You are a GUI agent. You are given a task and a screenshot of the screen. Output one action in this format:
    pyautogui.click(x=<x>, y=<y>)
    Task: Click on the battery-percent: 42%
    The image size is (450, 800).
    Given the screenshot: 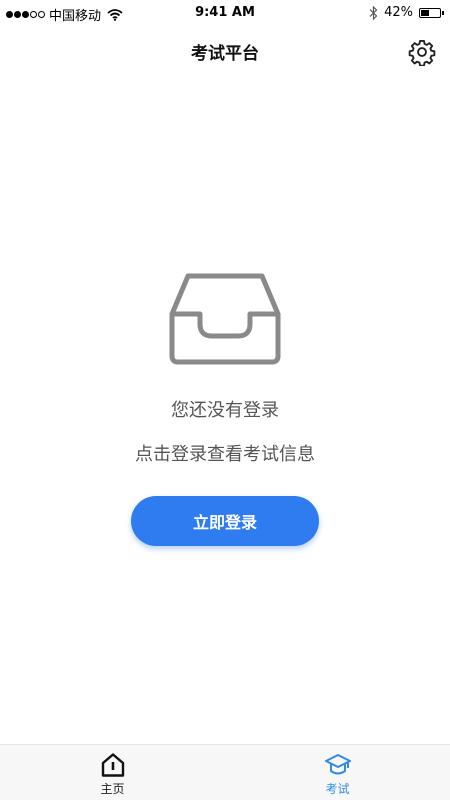 What is the action you would take?
    pyautogui.click(x=398, y=12)
    